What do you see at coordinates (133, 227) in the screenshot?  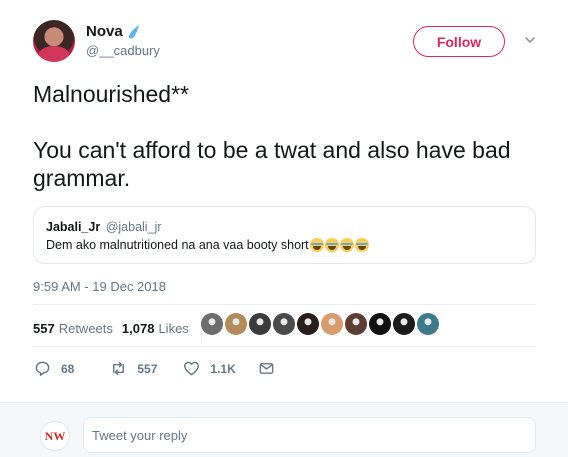 I see `quoted-user-handle: @jabali_jr` at bounding box center [133, 227].